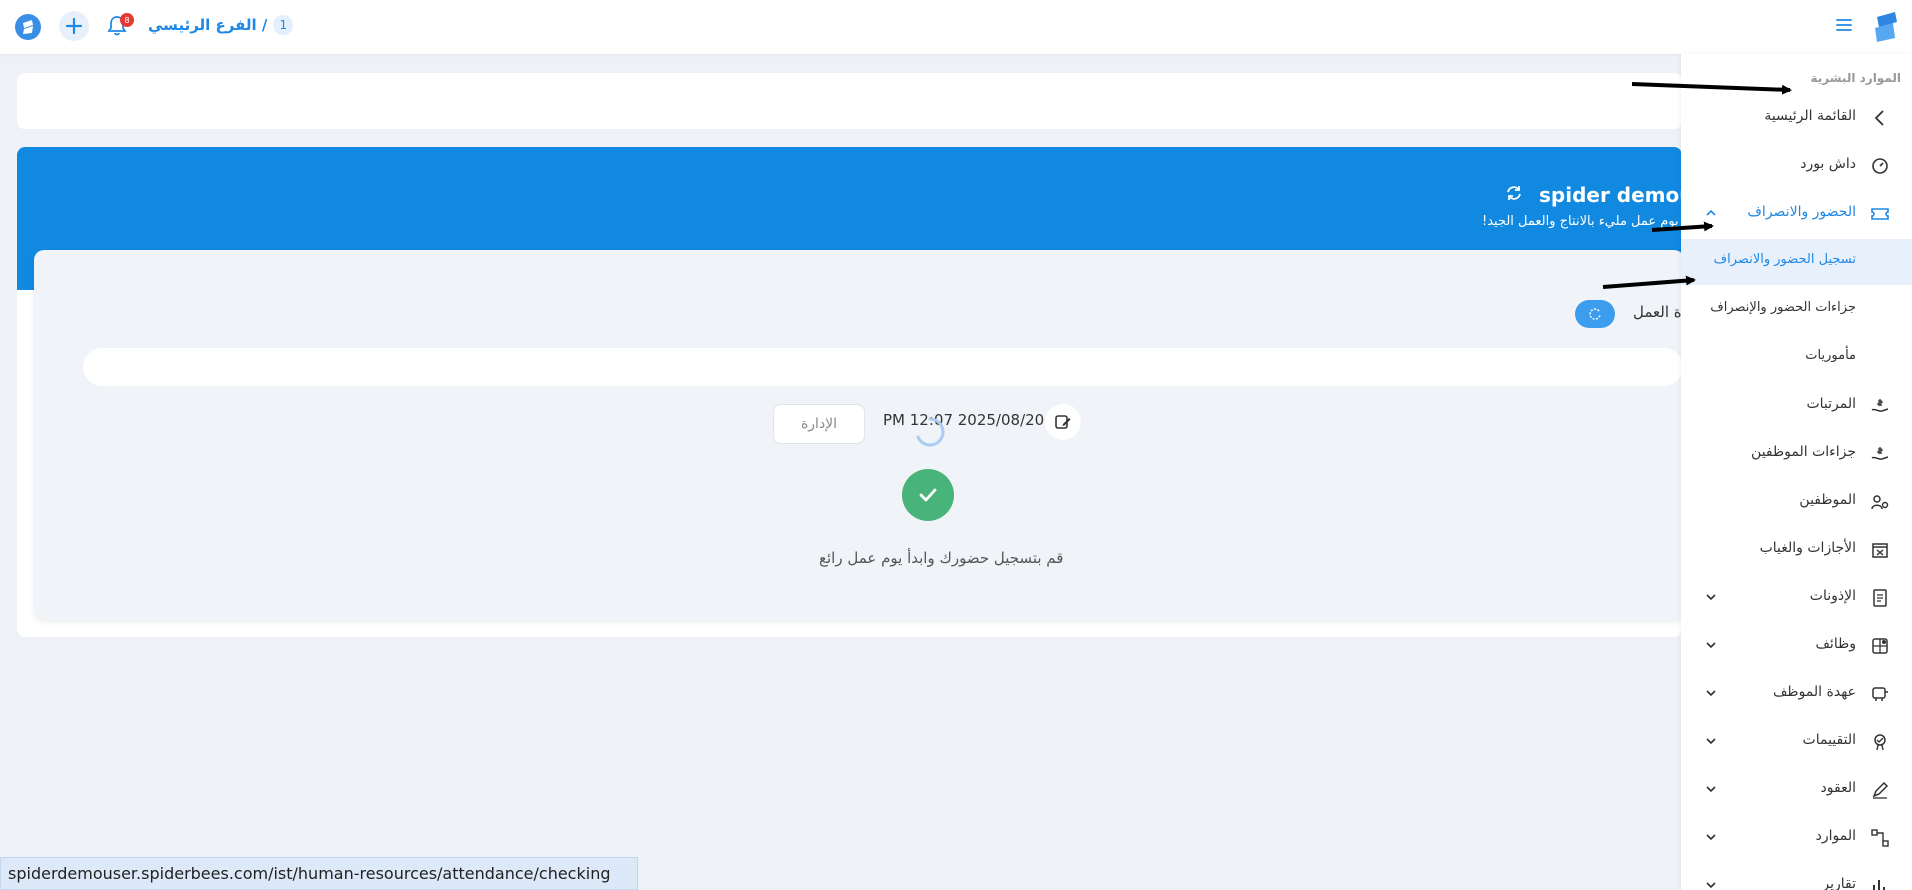 The height and width of the screenshot is (890, 1912). I want to click on sidebar-item-label: داش بورد, so click(1828, 164).